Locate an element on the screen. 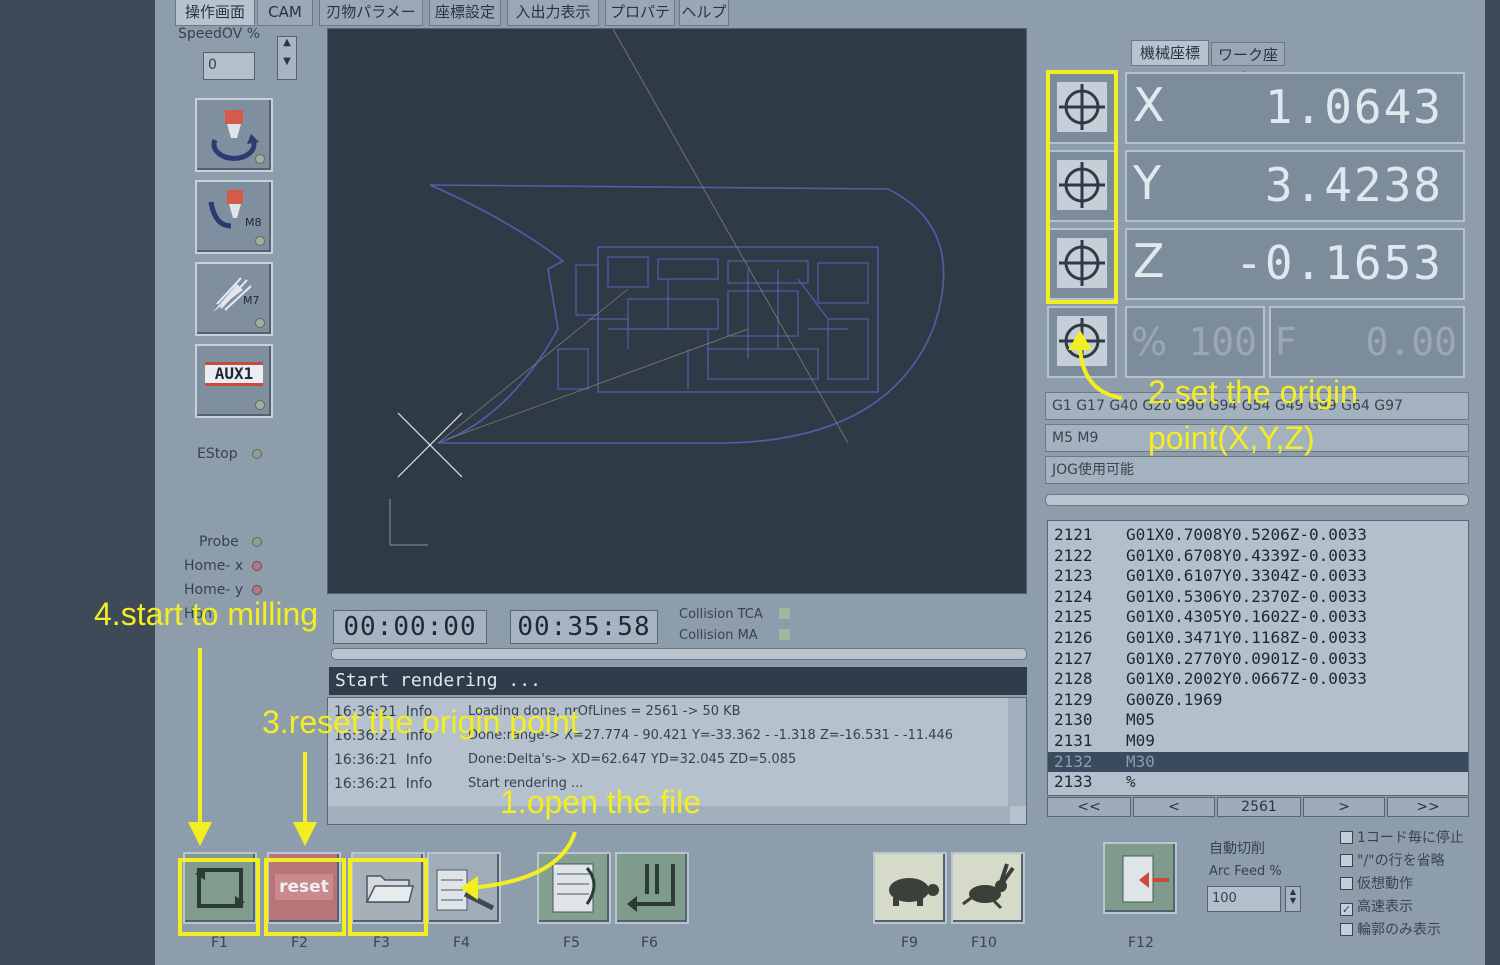  annotation-step4: 4.start to milling is located at coordinates (206, 614).